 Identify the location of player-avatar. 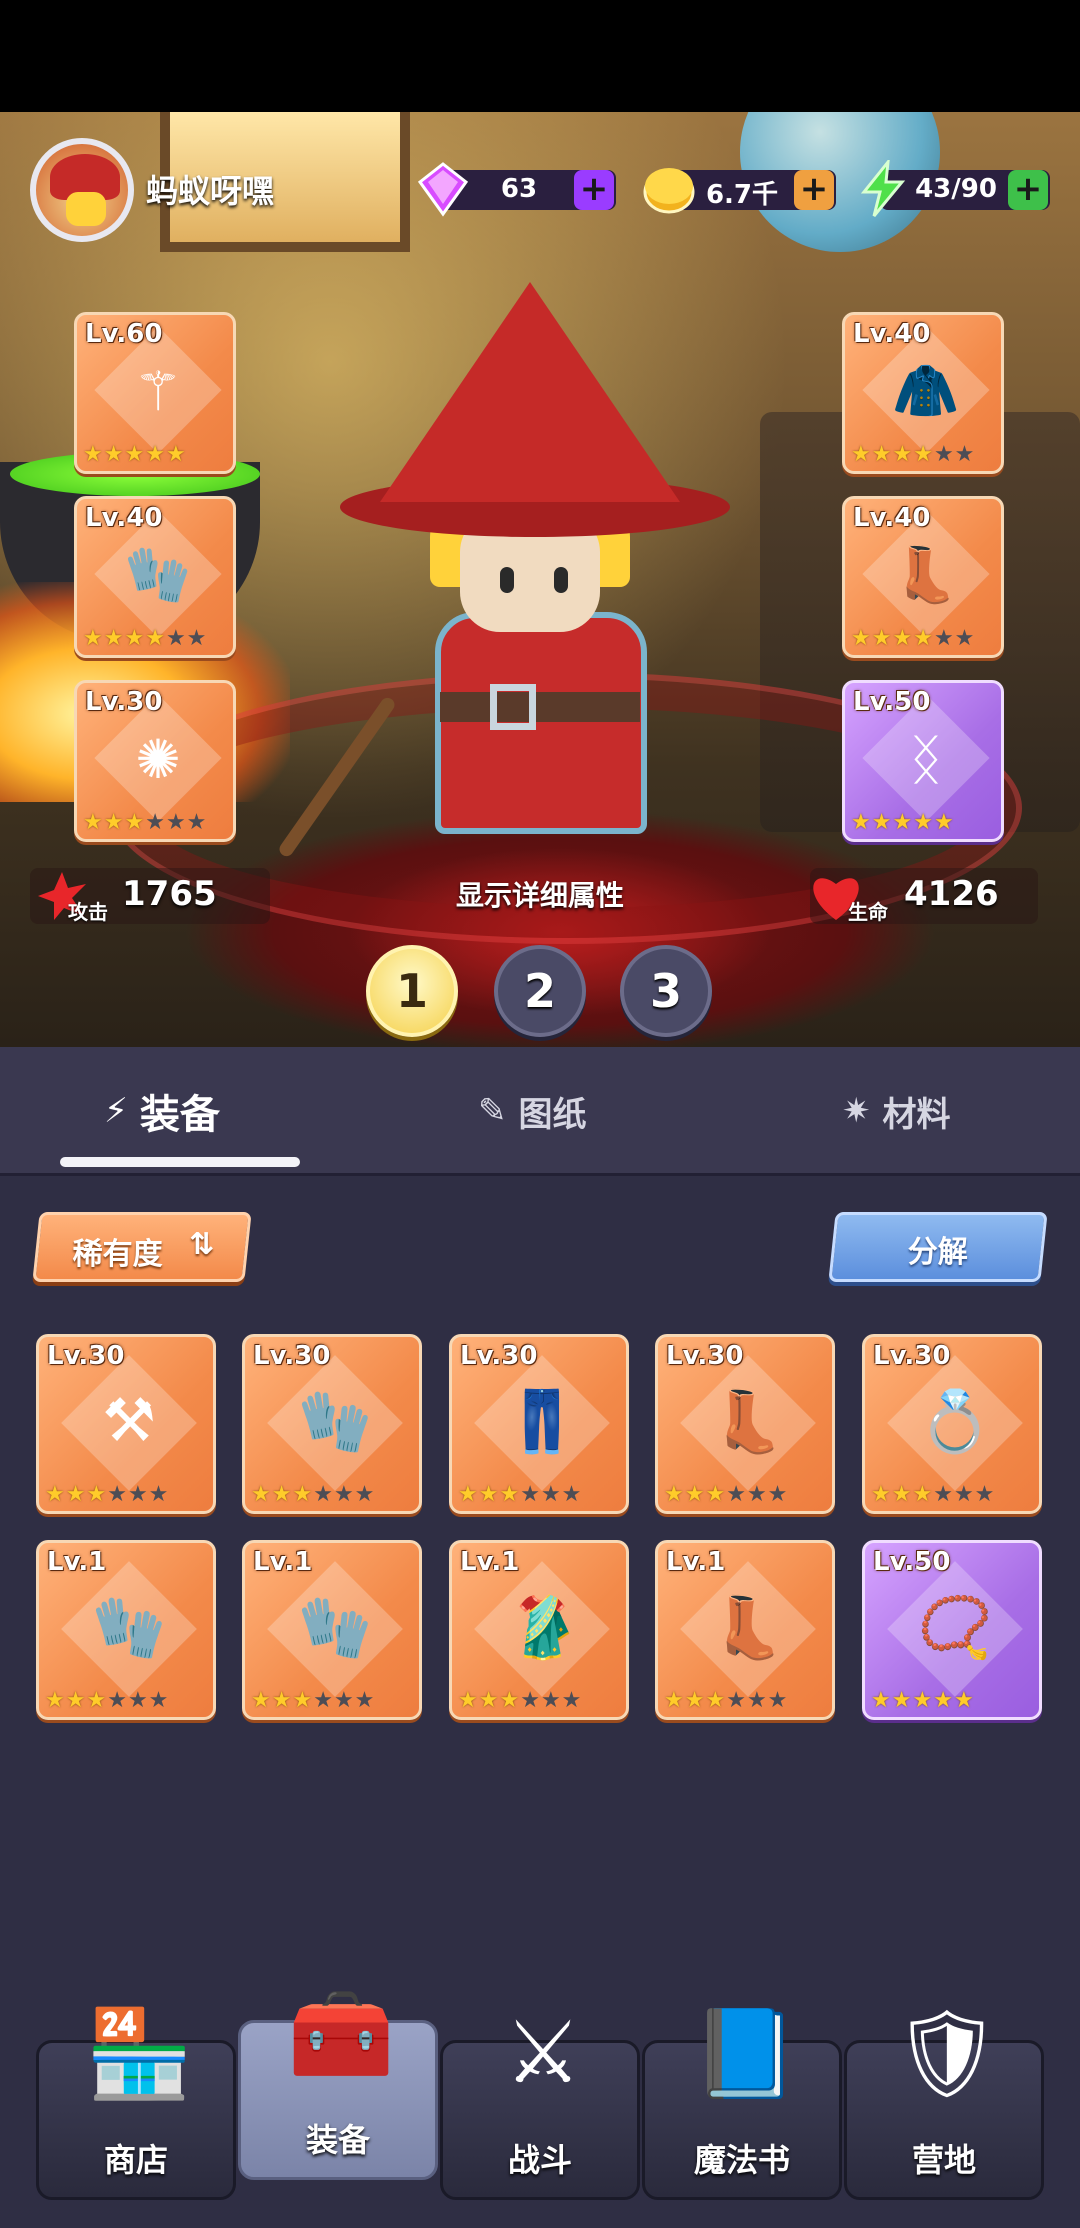
(82, 190).